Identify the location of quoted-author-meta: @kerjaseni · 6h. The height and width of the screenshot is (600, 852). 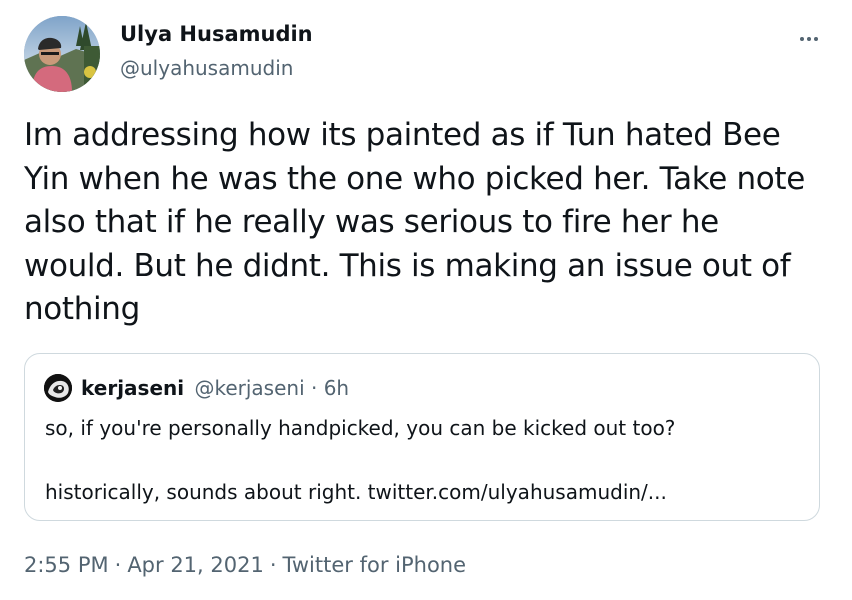
(272, 388).